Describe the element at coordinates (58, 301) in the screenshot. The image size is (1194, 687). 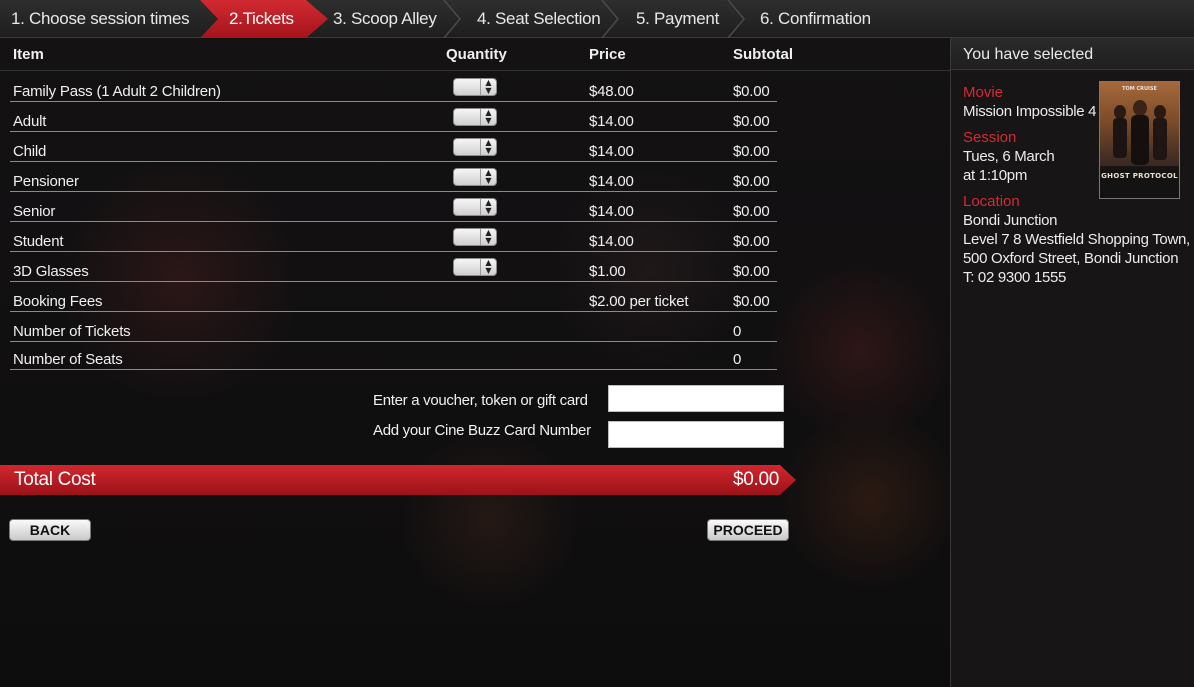
I see `row-item-label: Booking Fees` at that location.